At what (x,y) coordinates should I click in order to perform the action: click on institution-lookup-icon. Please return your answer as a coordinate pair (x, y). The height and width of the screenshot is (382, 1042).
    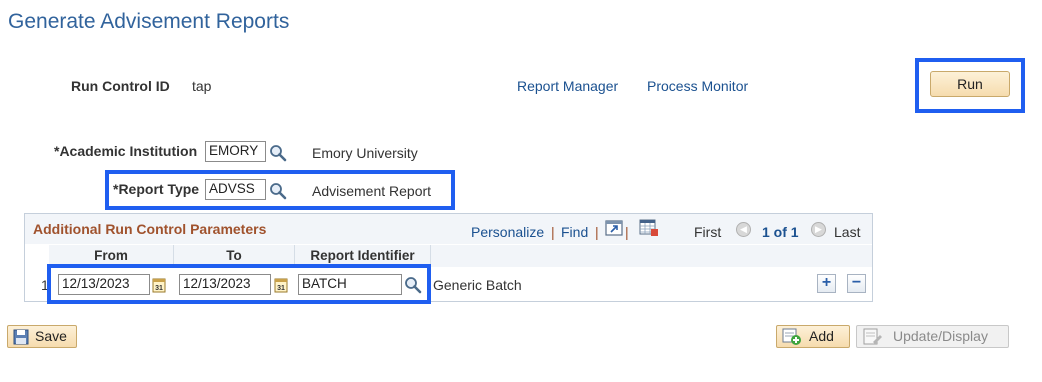
    Looking at the image, I should click on (278, 153).